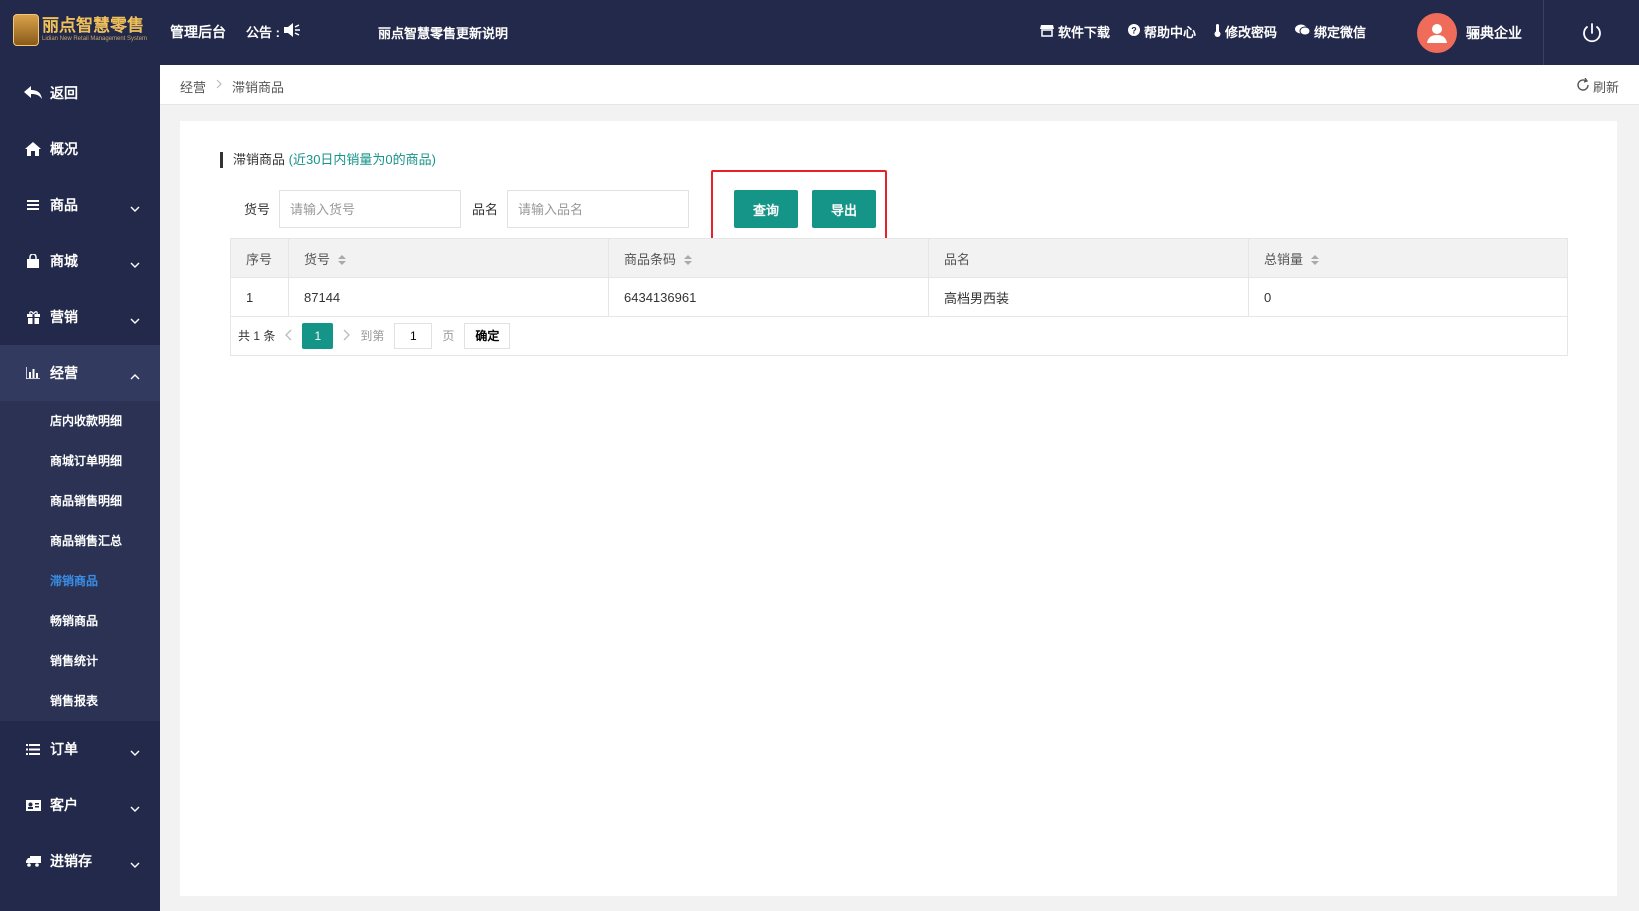  I want to click on cell-barcode: 6434136961, so click(768, 297).